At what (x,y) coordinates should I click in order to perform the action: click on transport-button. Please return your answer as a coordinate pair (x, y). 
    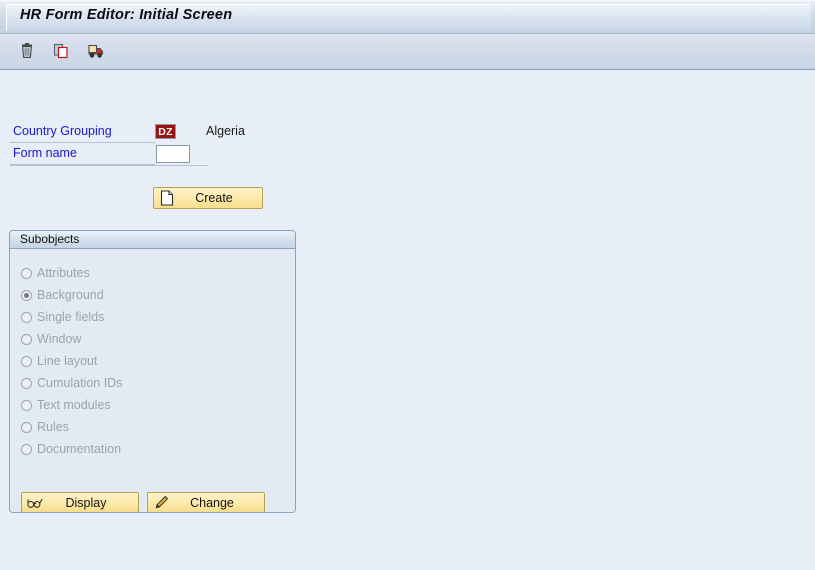
    Looking at the image, I should click on (95, 53).